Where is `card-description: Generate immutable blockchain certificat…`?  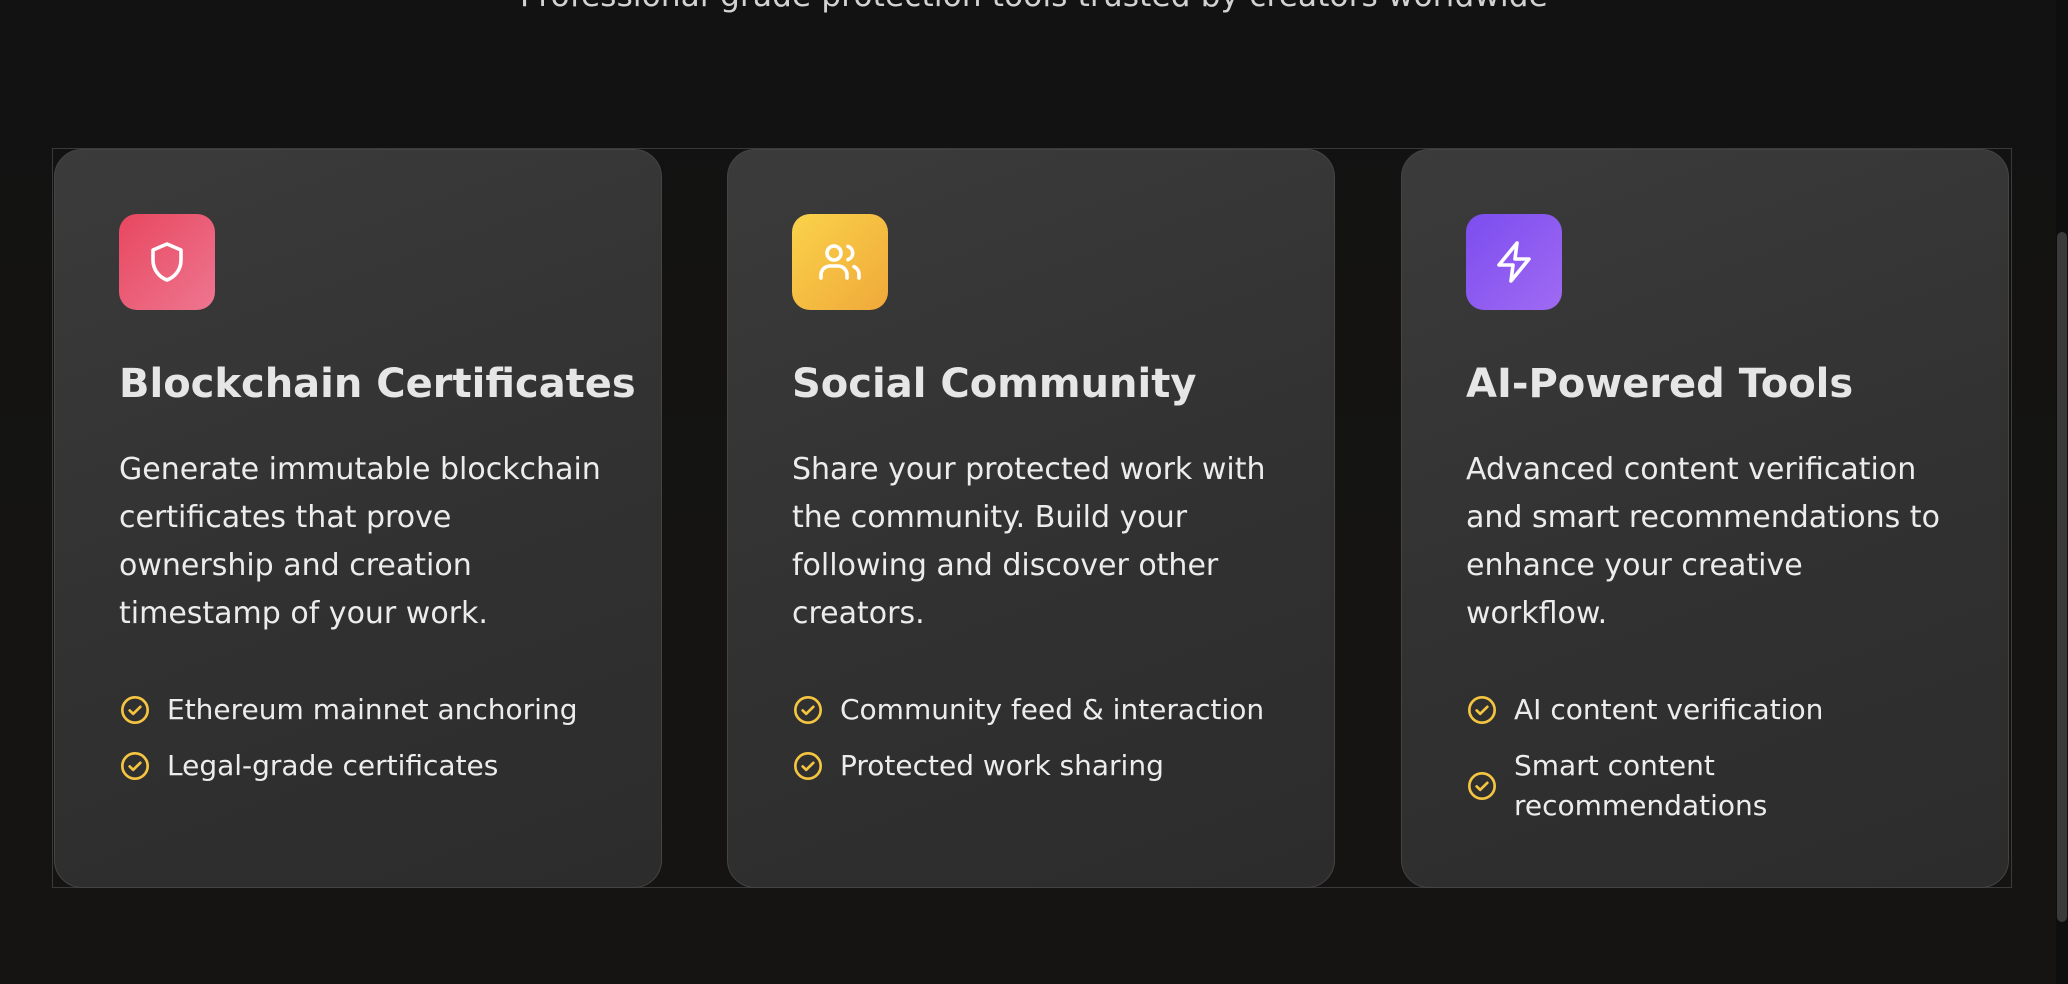
card-description: Generate immutable blockchain certificat… is located at coordinates (360, 541).